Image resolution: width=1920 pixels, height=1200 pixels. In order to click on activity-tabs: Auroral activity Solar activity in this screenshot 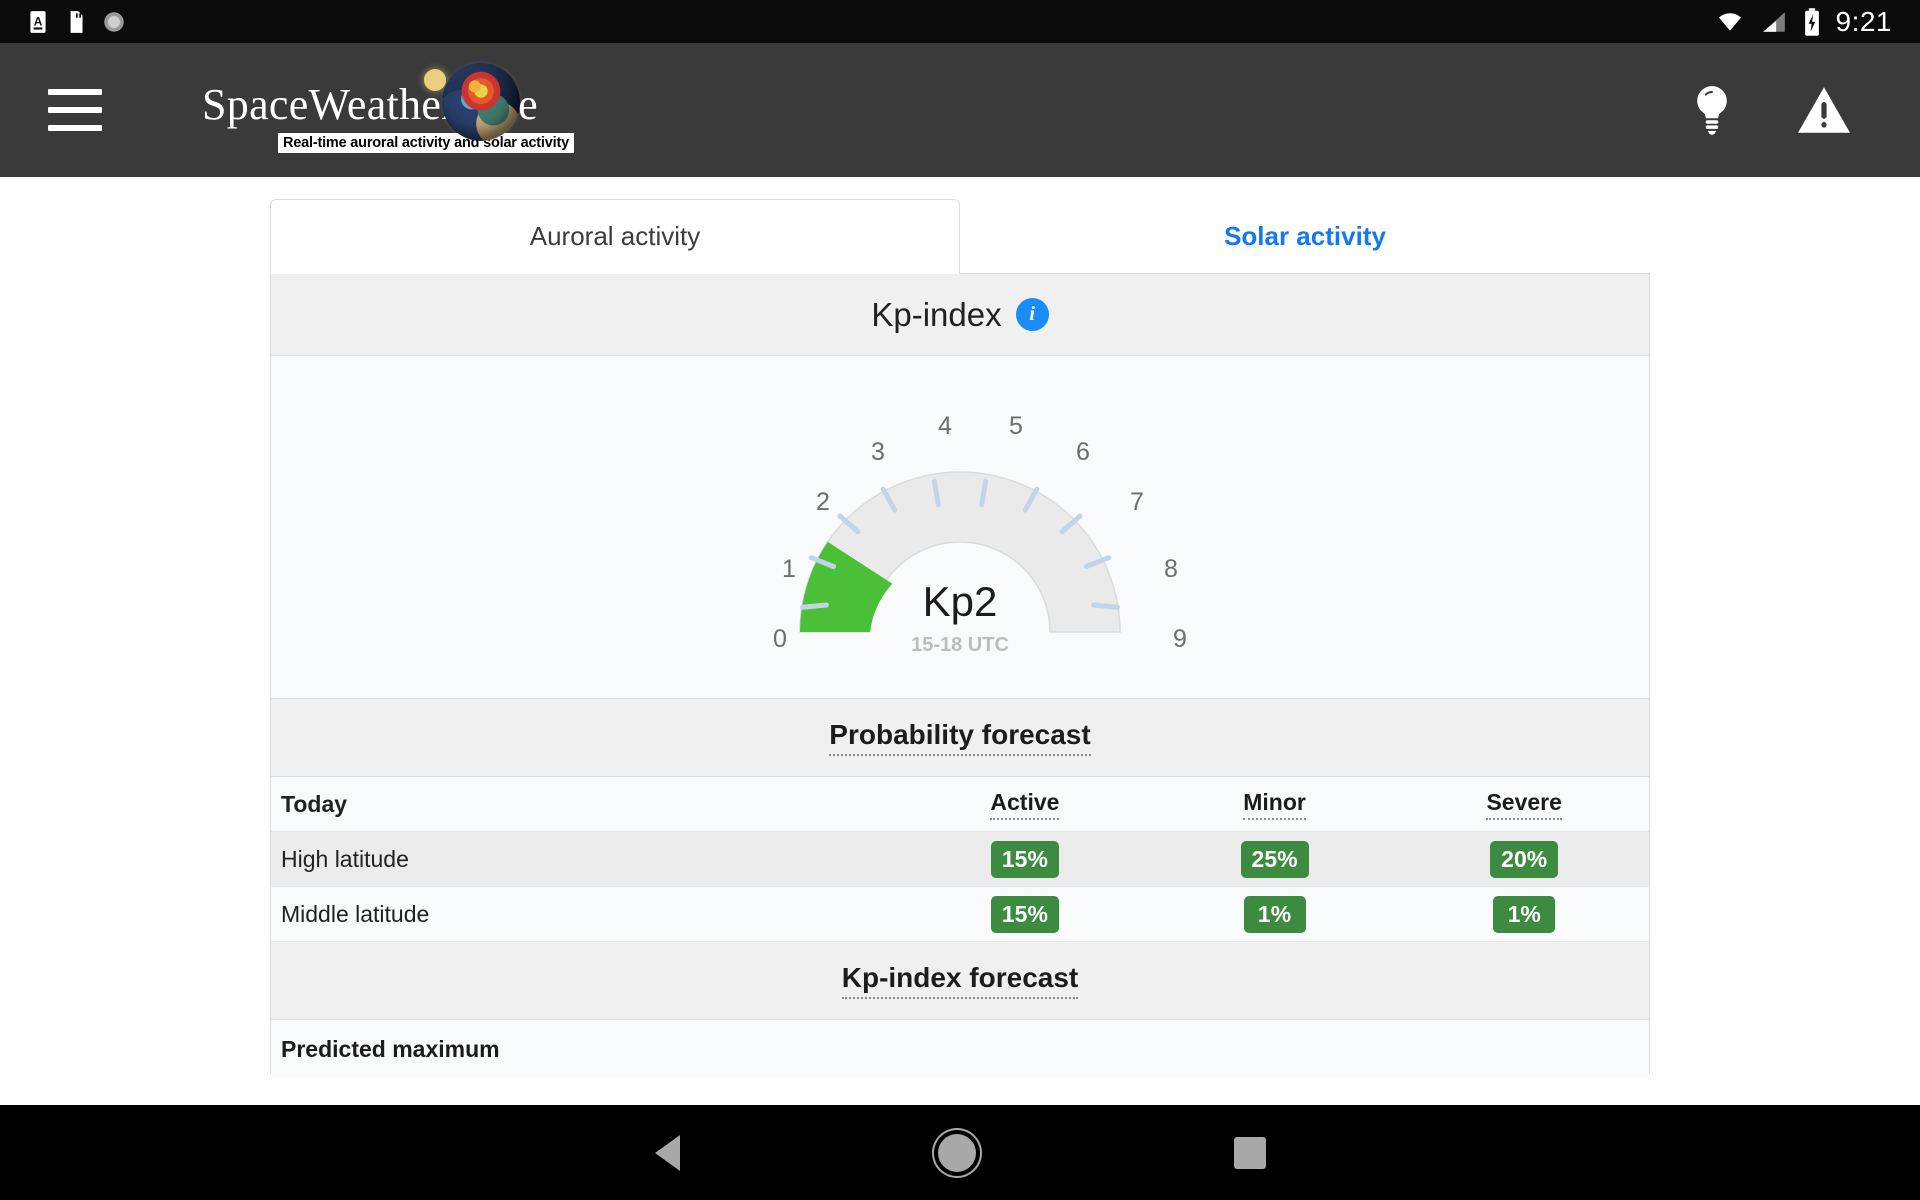, I will do `click(960, 236)`.